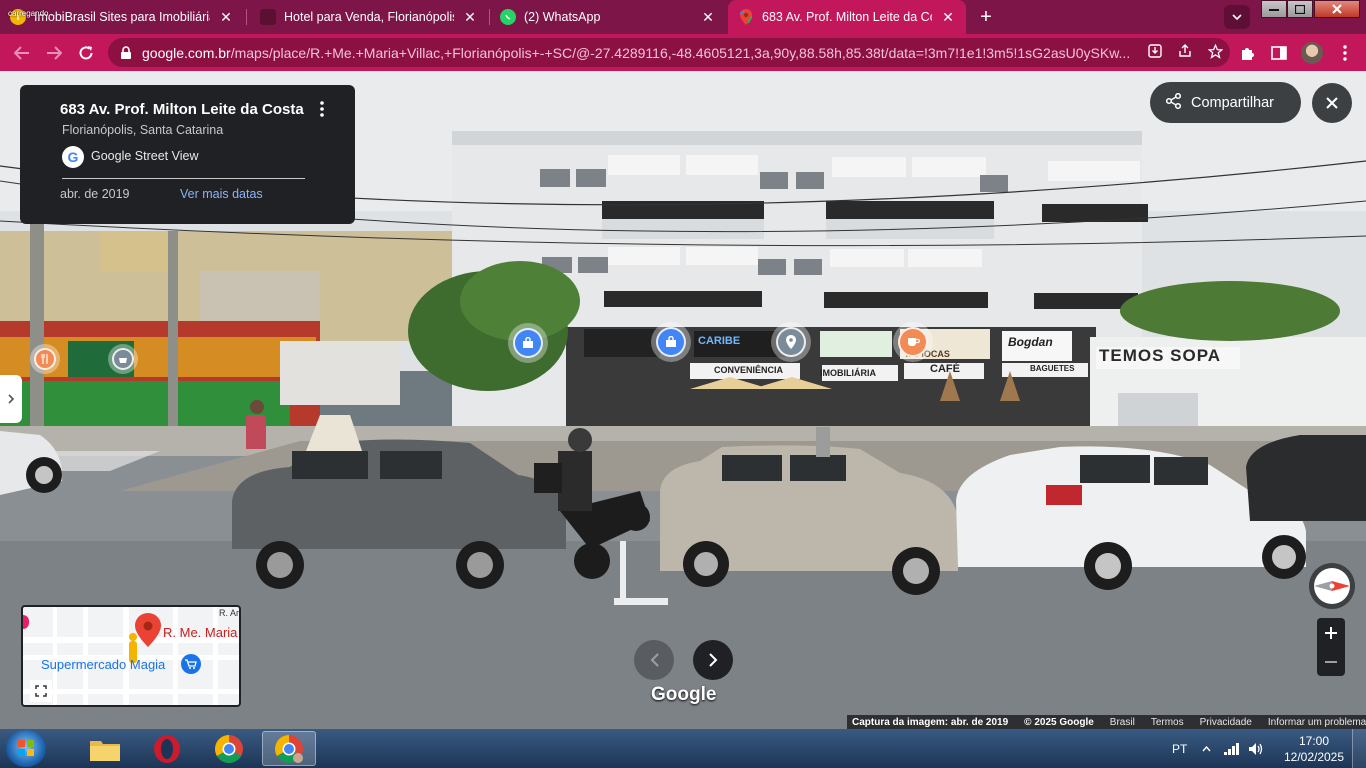 This screenshot has width=1366, height=768. I want to click on location-pin-marker-icon, so click(791, 342).